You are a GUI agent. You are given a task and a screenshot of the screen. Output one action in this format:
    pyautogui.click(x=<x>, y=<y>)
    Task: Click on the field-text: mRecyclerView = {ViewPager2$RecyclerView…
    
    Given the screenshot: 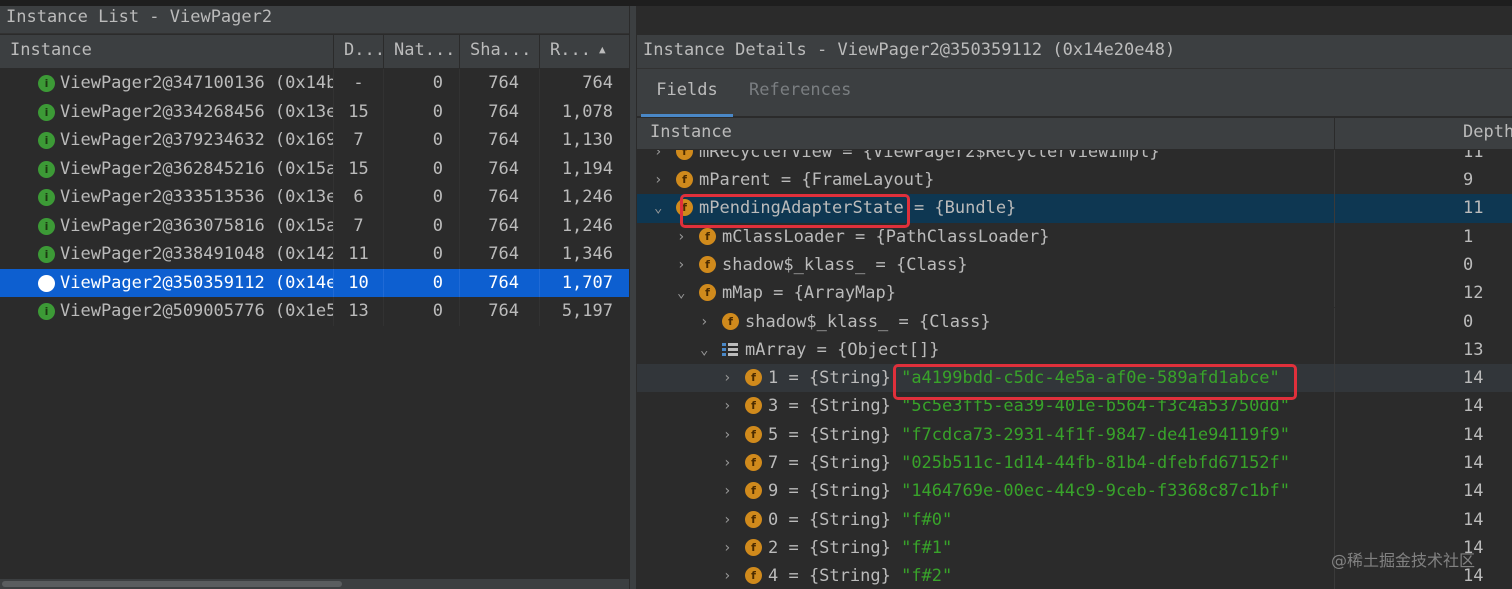 What is the action you would take?
    pyautogui.click(x=929, y=158)
    